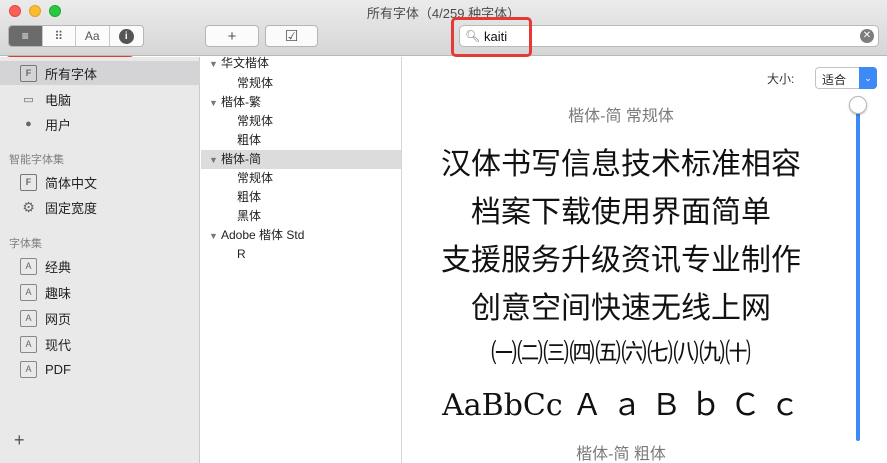  What do you see at coordinates (301, 159) in the screenshot?
I see `font-family-row-selected: ▼ 楷体-简` at bounding box center [301, 159].